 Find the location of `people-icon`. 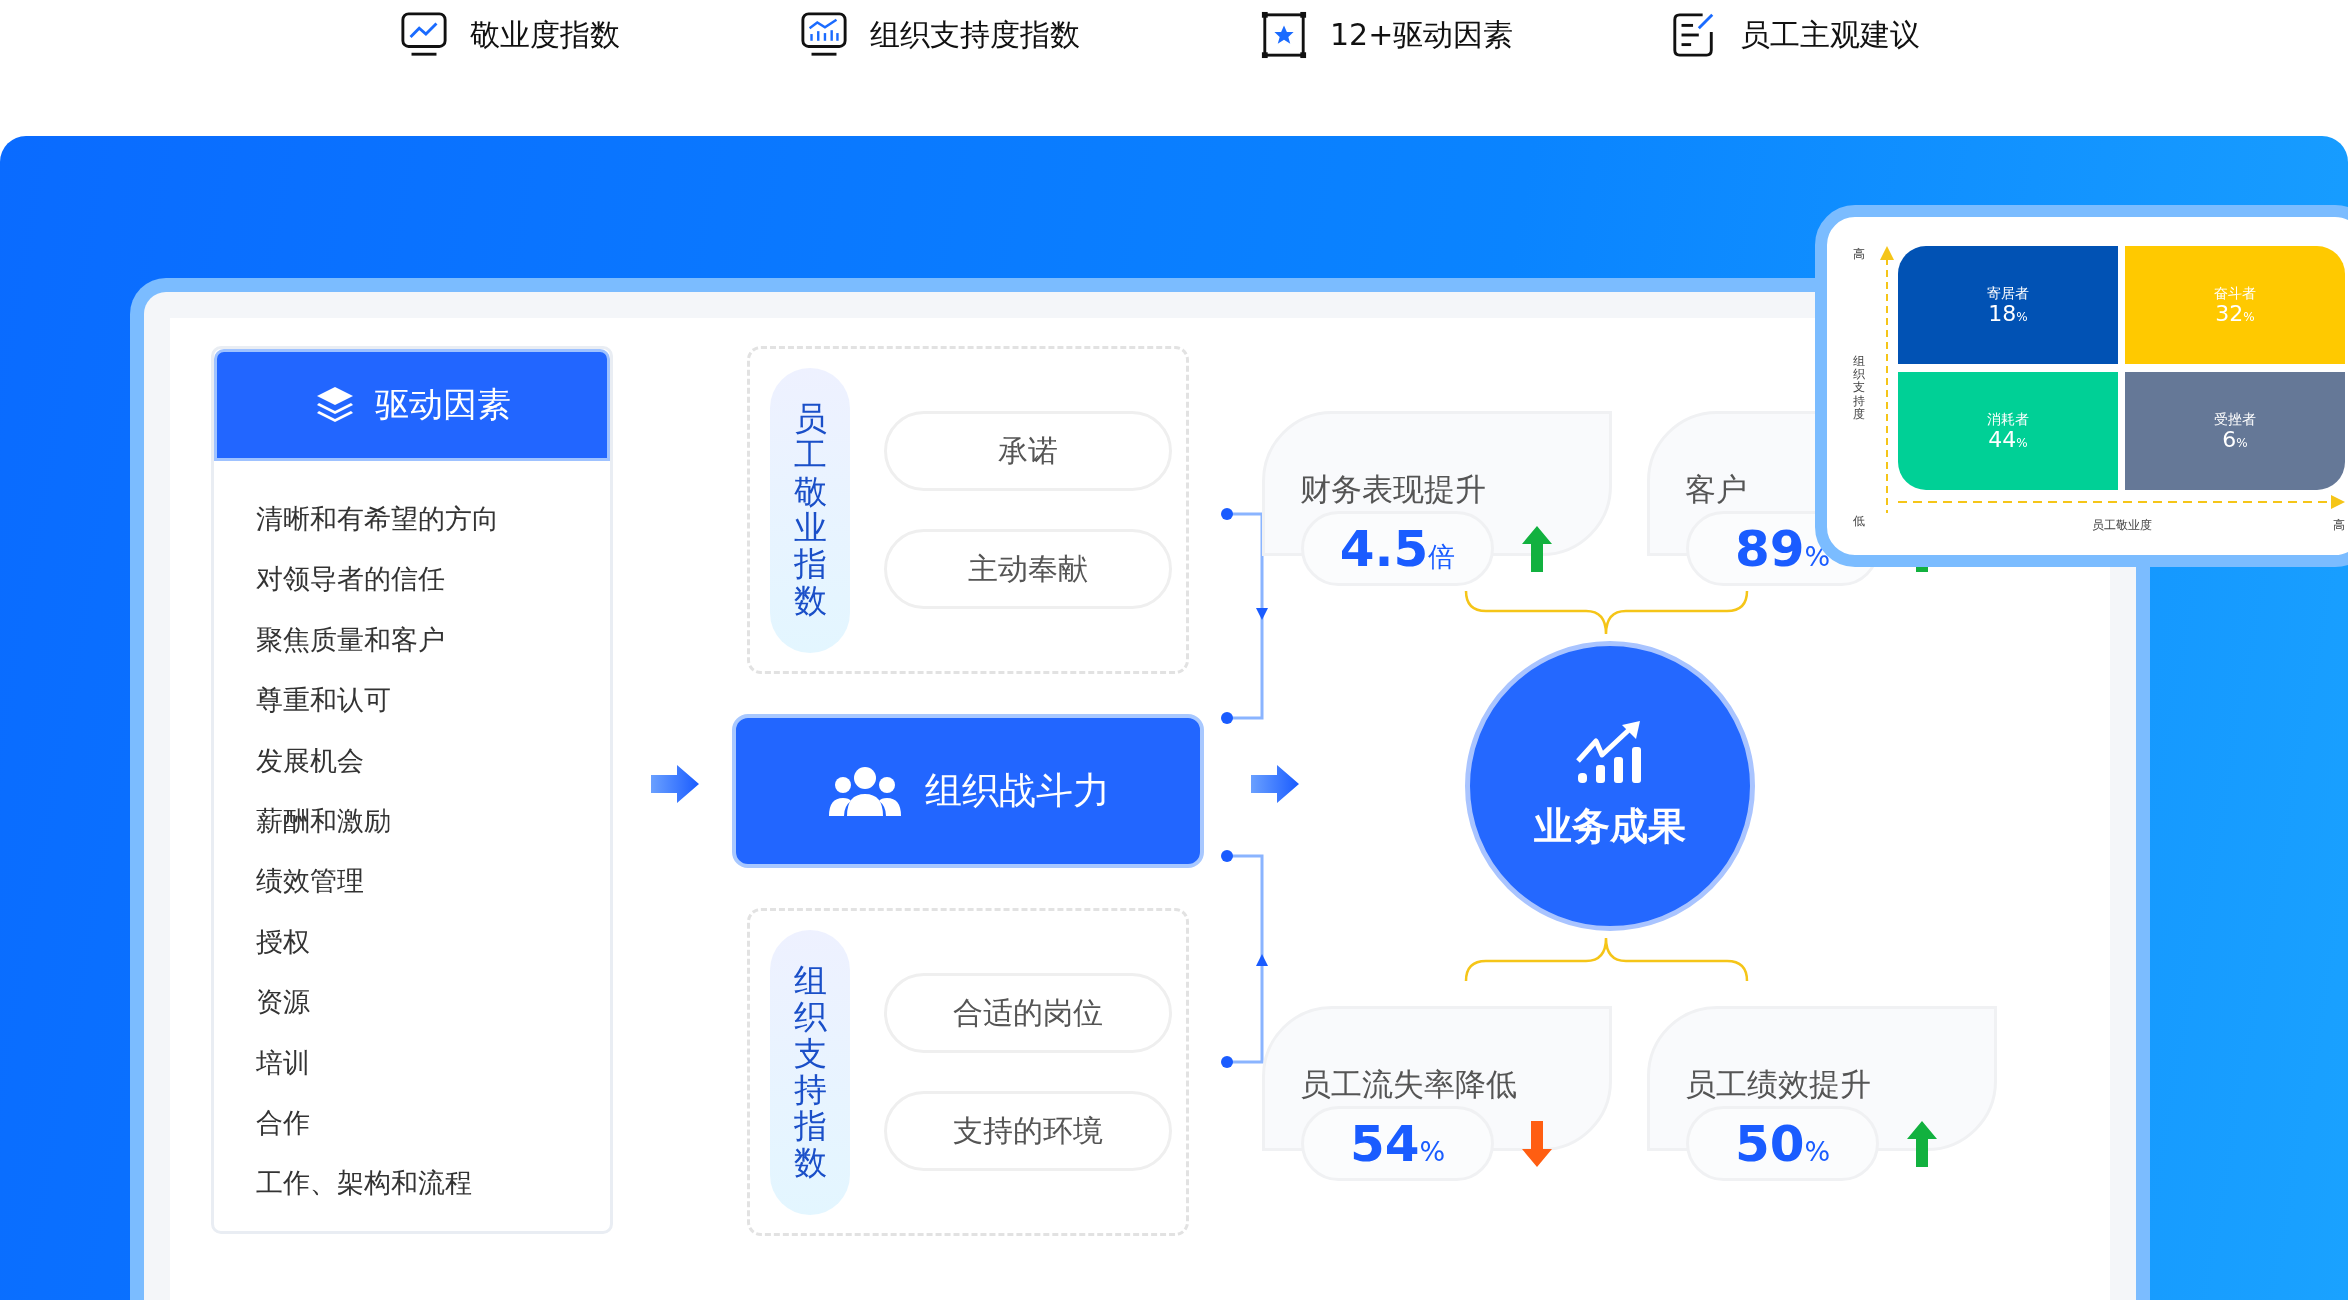

people-icon is located at coordinates (864, 791).